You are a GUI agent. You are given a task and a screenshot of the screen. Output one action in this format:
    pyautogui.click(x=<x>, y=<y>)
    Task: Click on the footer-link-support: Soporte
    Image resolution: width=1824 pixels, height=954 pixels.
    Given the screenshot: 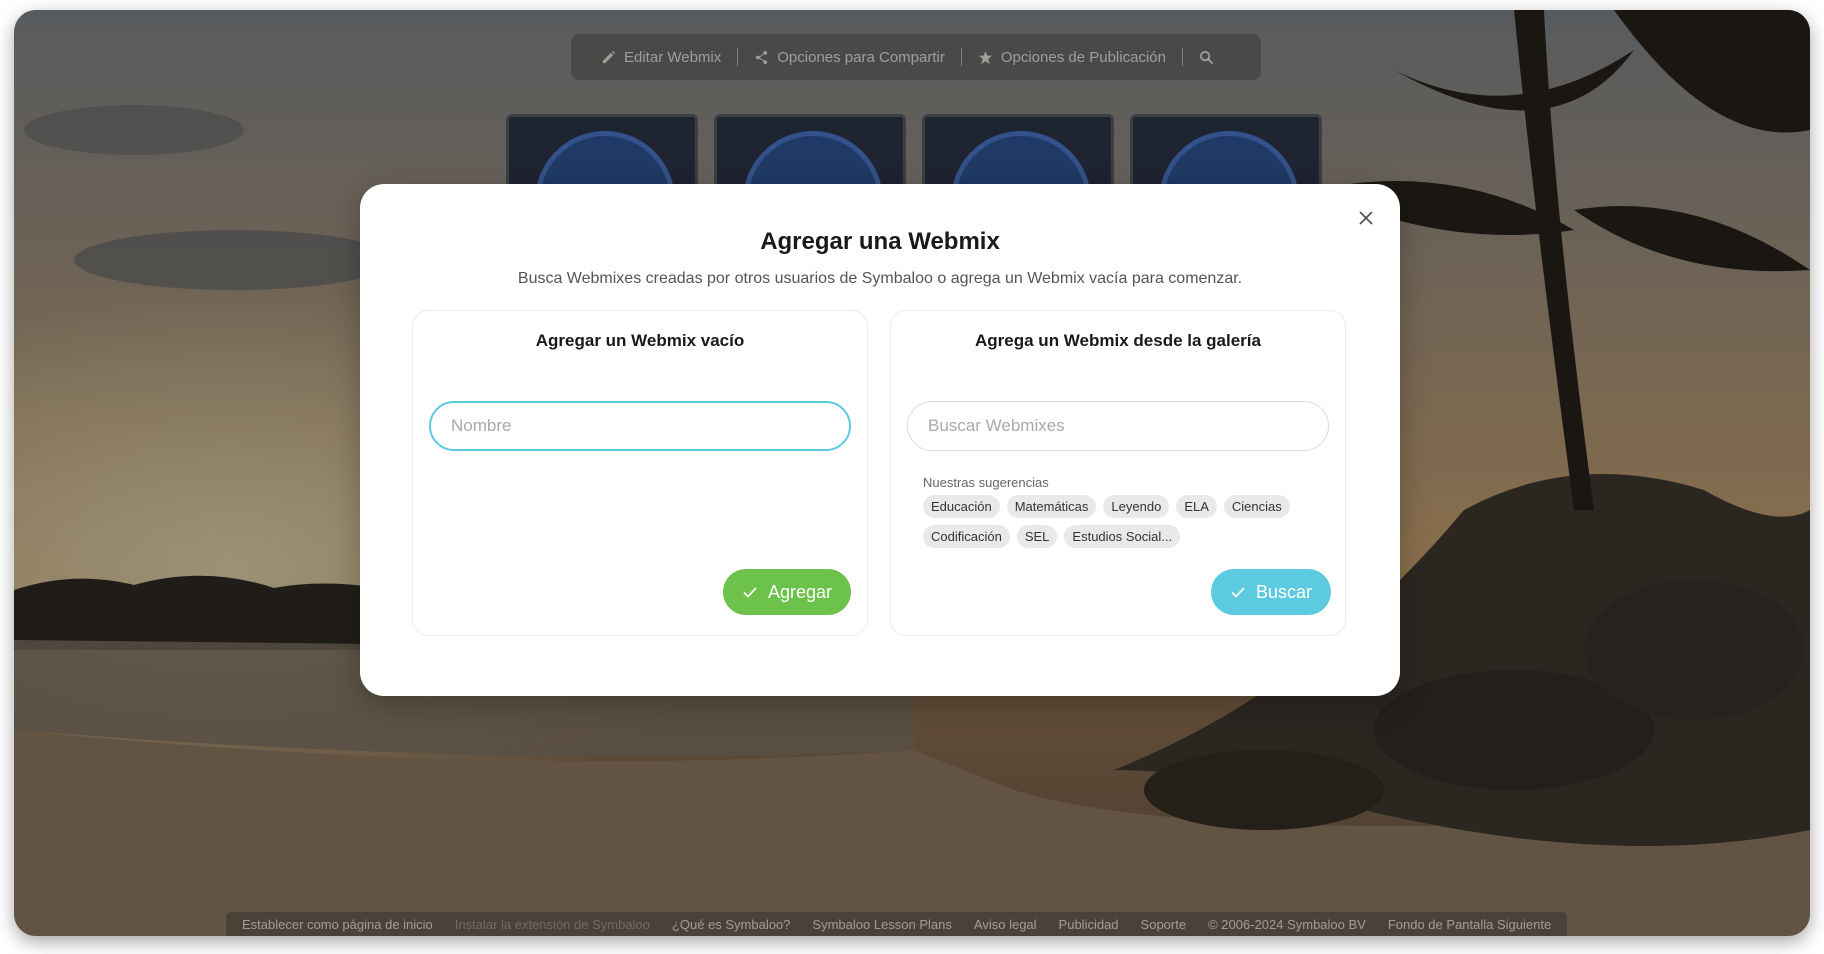 What is the action you would take?
    pyautogui.click(x=1164, y=924)
    